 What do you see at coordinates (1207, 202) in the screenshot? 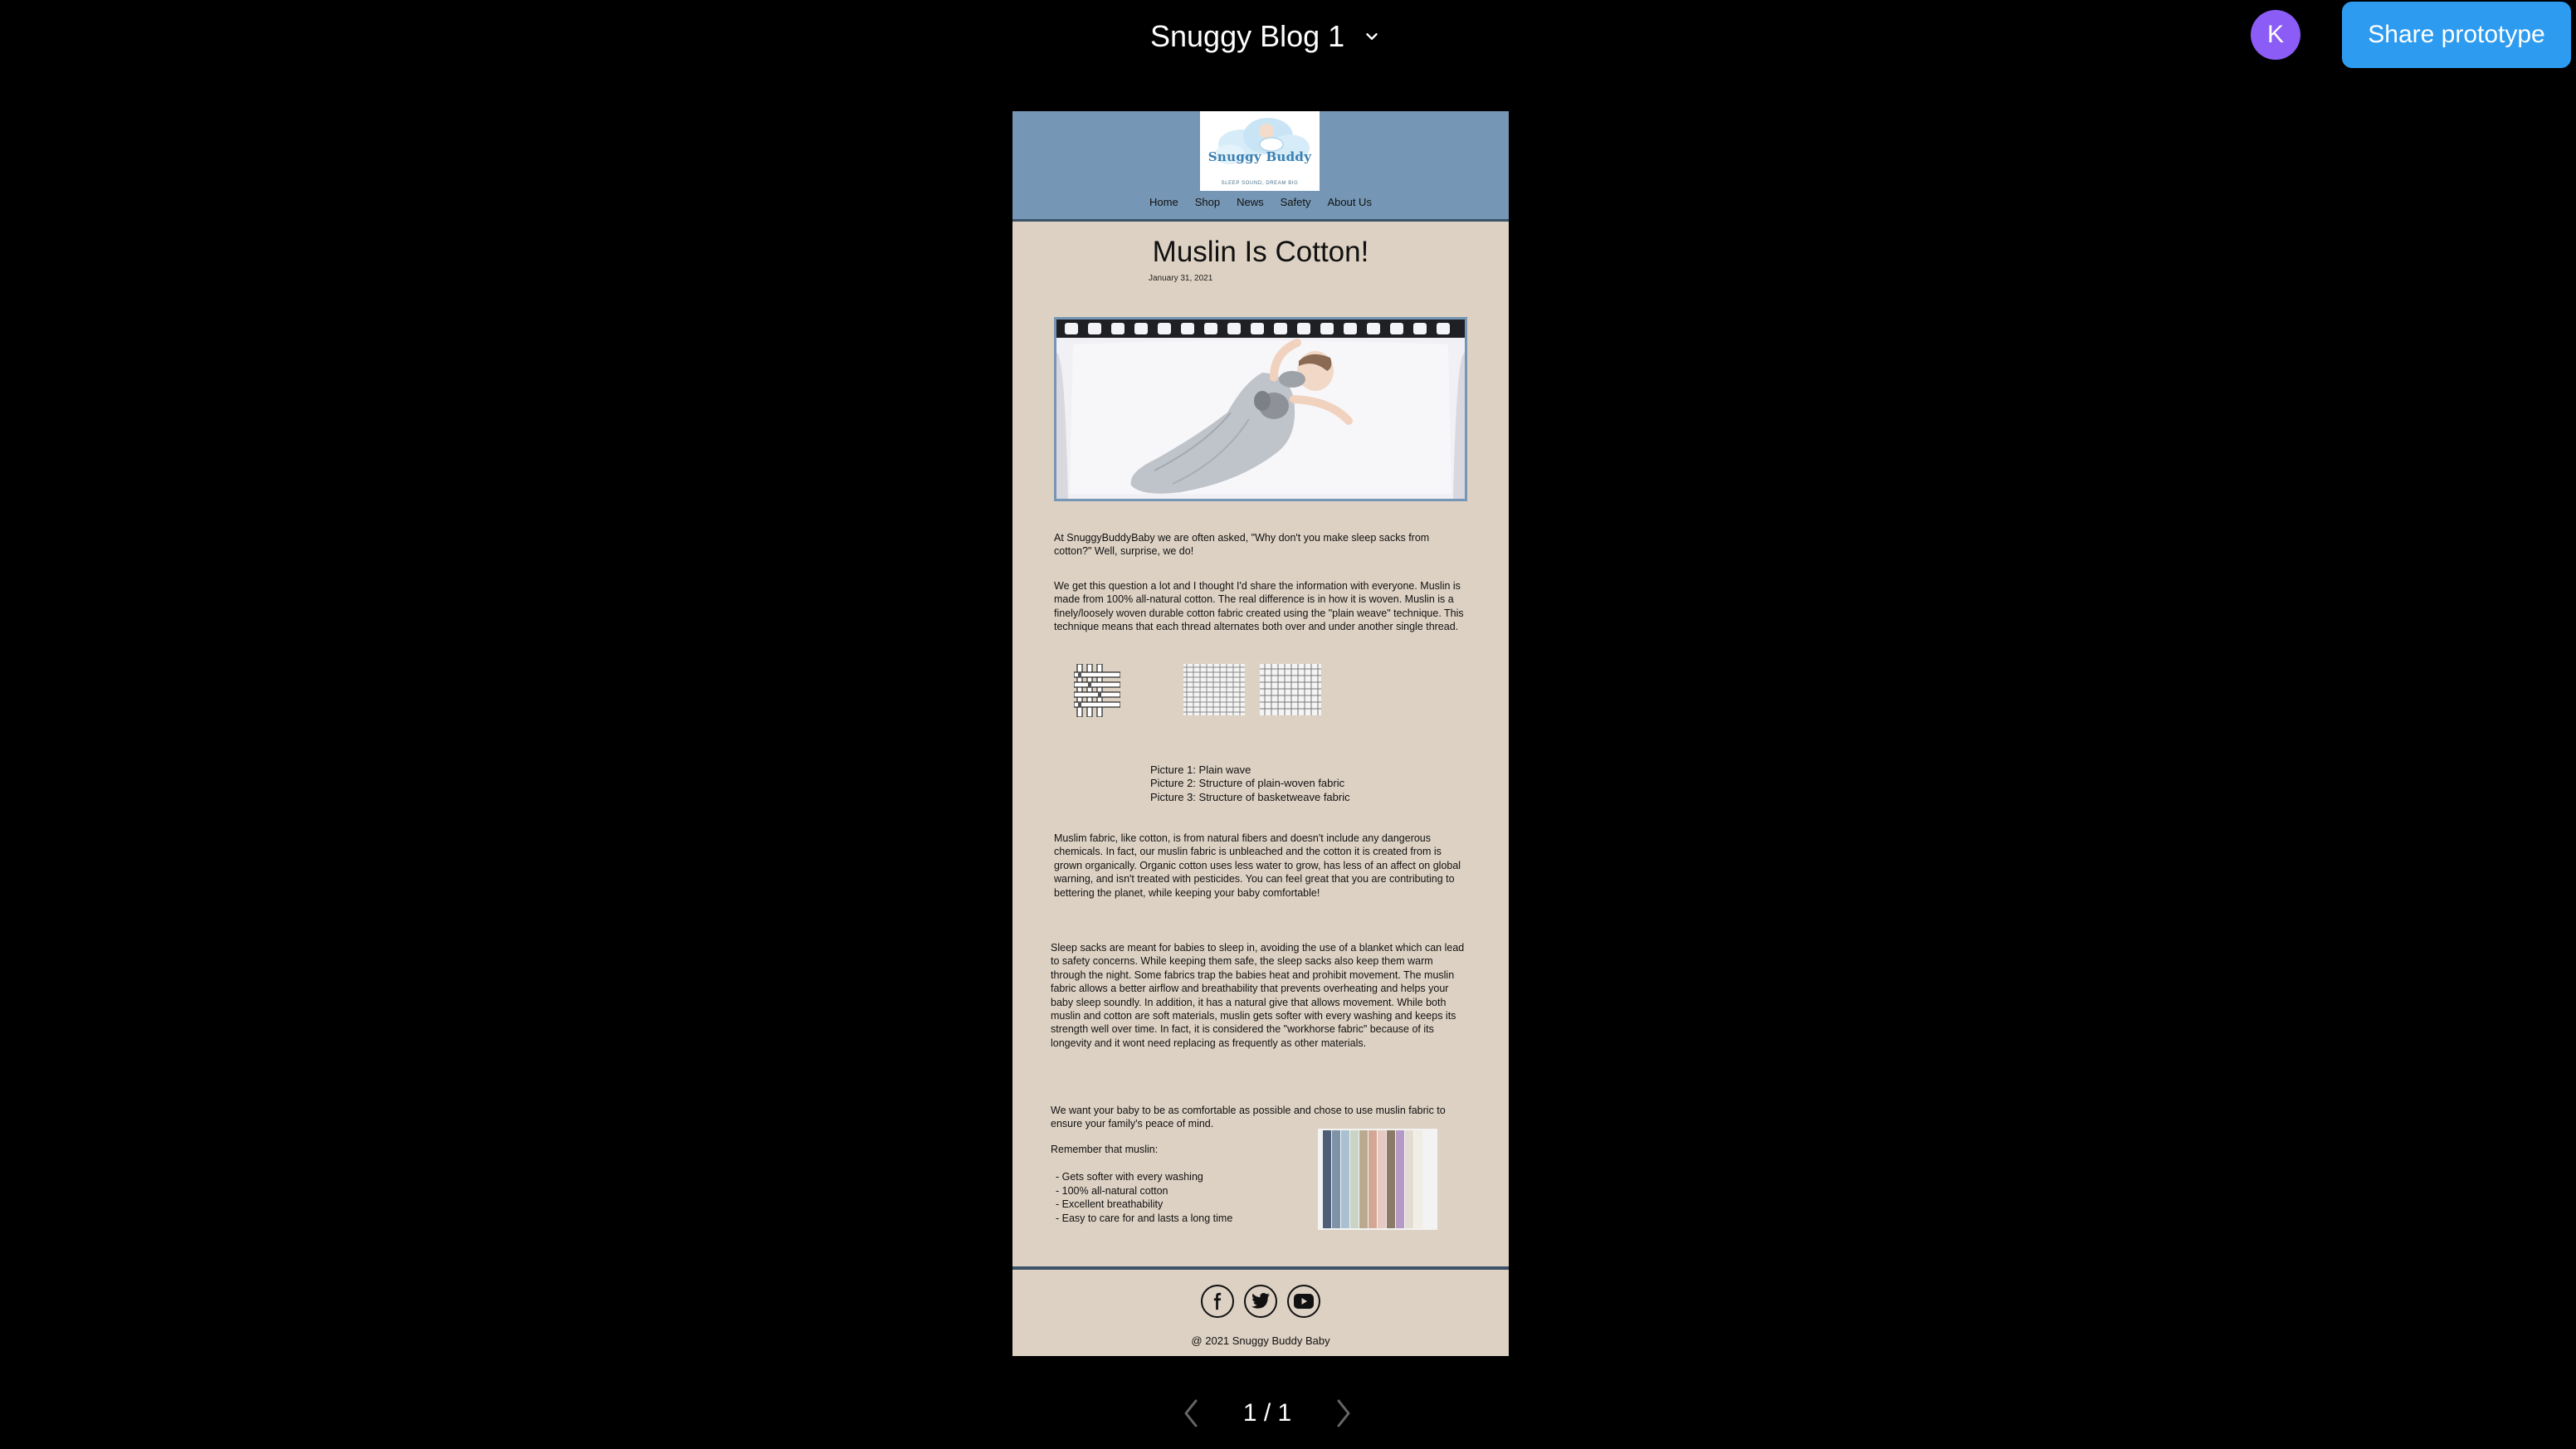
I see `nav-shop: Shop` at bounding box center [1207, 202].